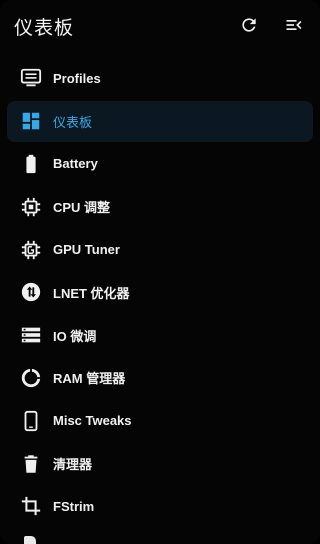 This screenshot has width=320, height=544. I want to click on trash-icon, so click(31, 464).